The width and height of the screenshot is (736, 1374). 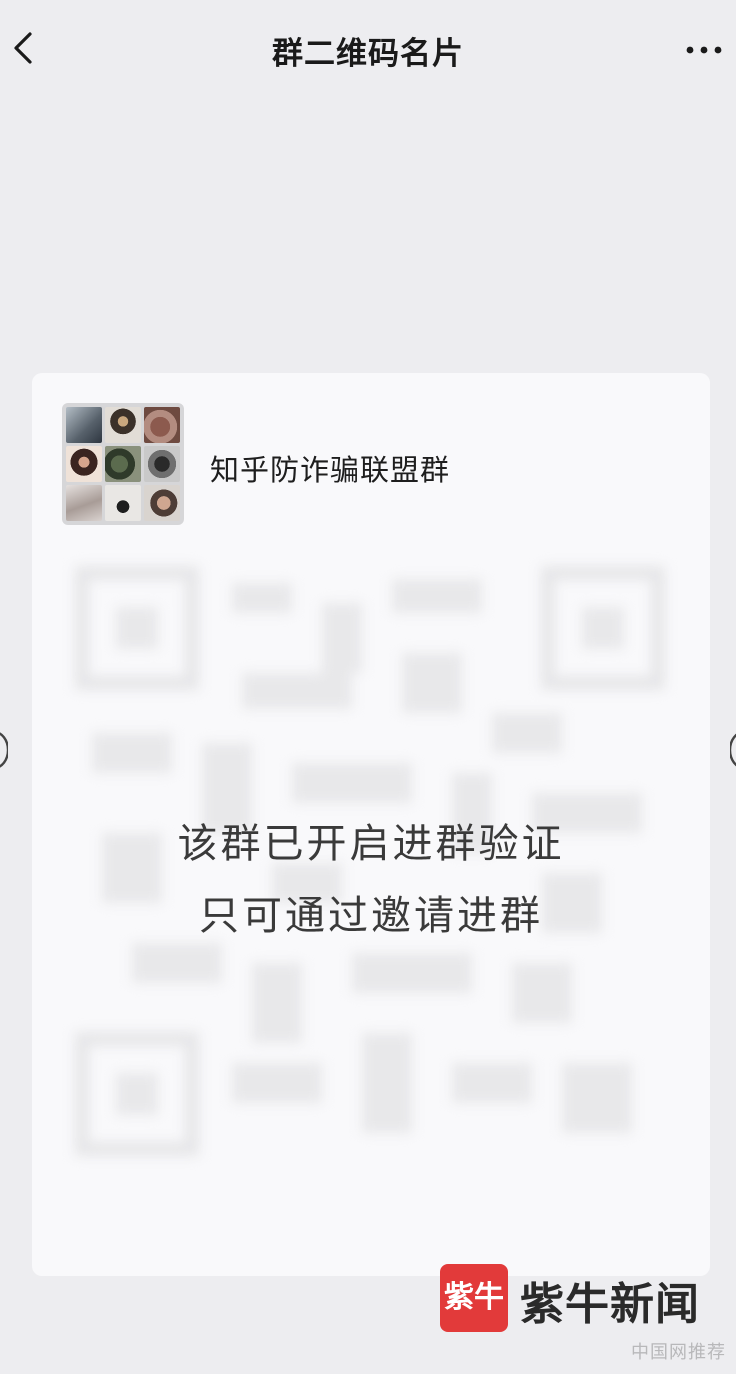 What do you see at coordinates (371, 916) in the screenshot?
I see `invite-only-notice: 只可通过邀请进群` at bounding box center [371, 916].